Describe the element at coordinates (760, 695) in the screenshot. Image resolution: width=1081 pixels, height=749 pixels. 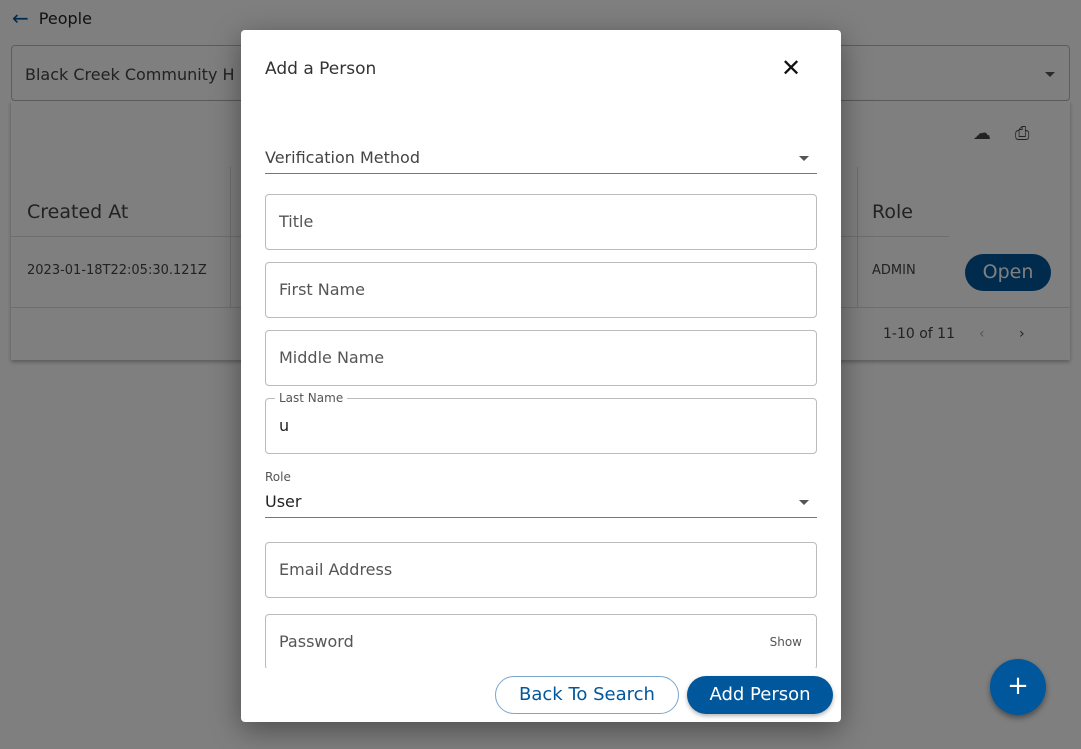
I see `add-person-button: Add Person` at that location.